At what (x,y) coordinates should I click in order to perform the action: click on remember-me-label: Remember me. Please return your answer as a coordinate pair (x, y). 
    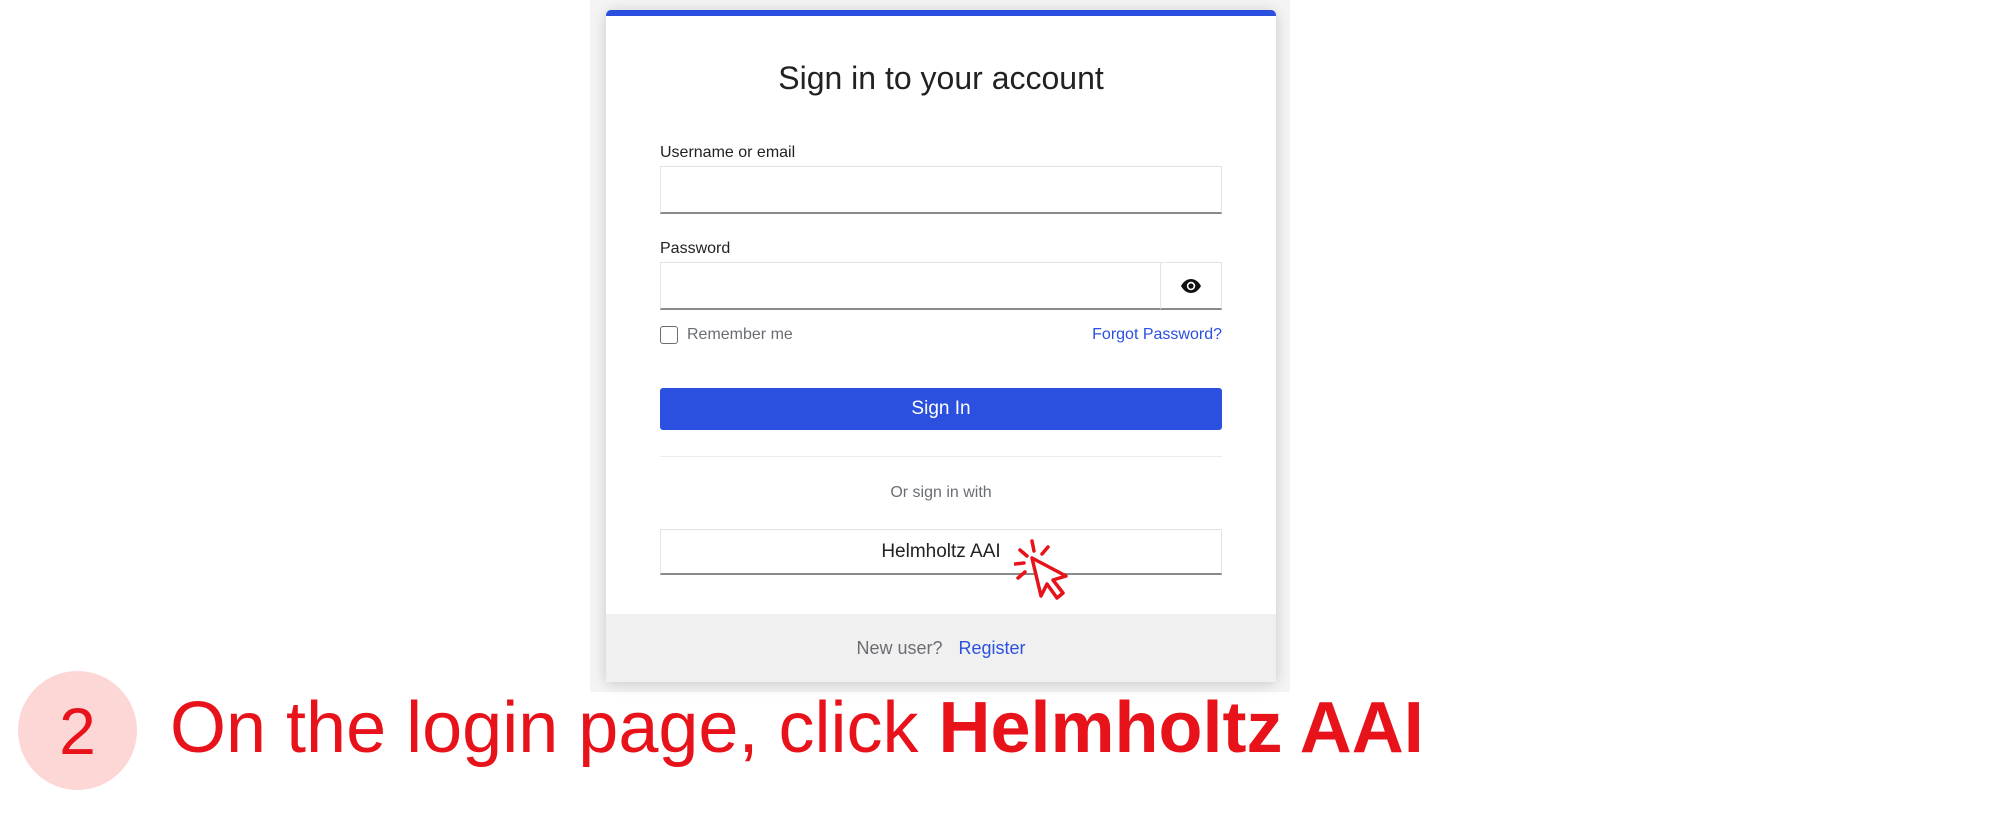
    Looking at the image, I should click on (740, 334).